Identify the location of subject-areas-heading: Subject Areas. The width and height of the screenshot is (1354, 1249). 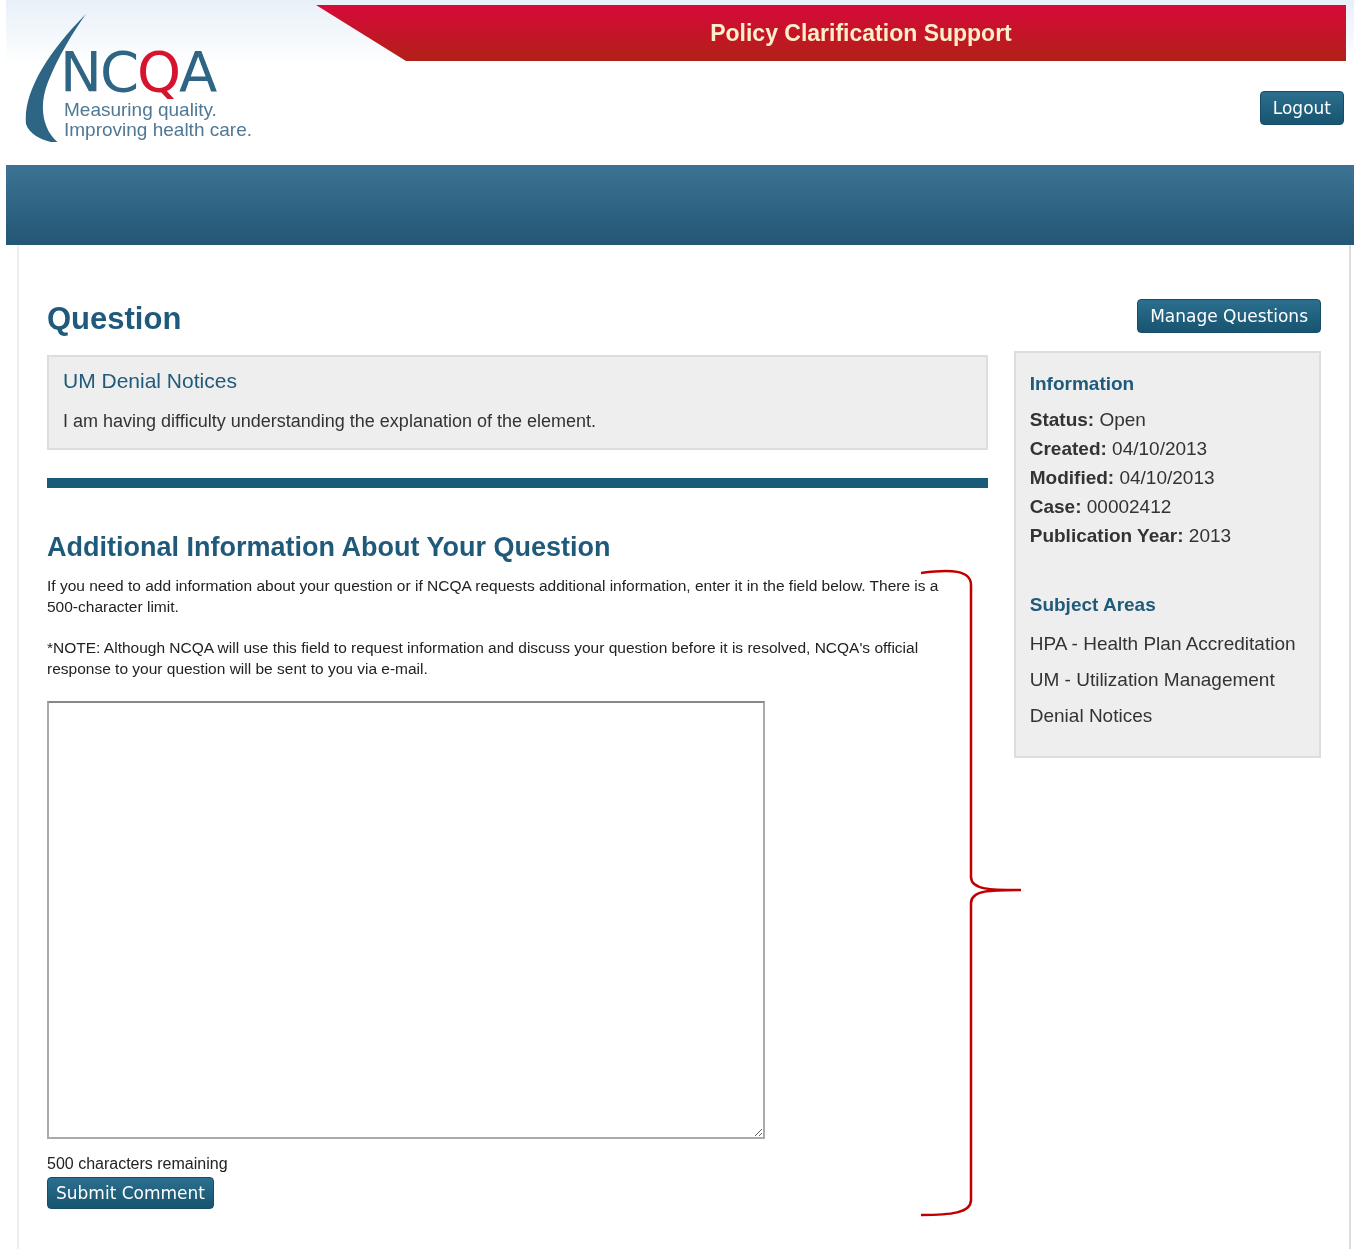
(1093, 605).